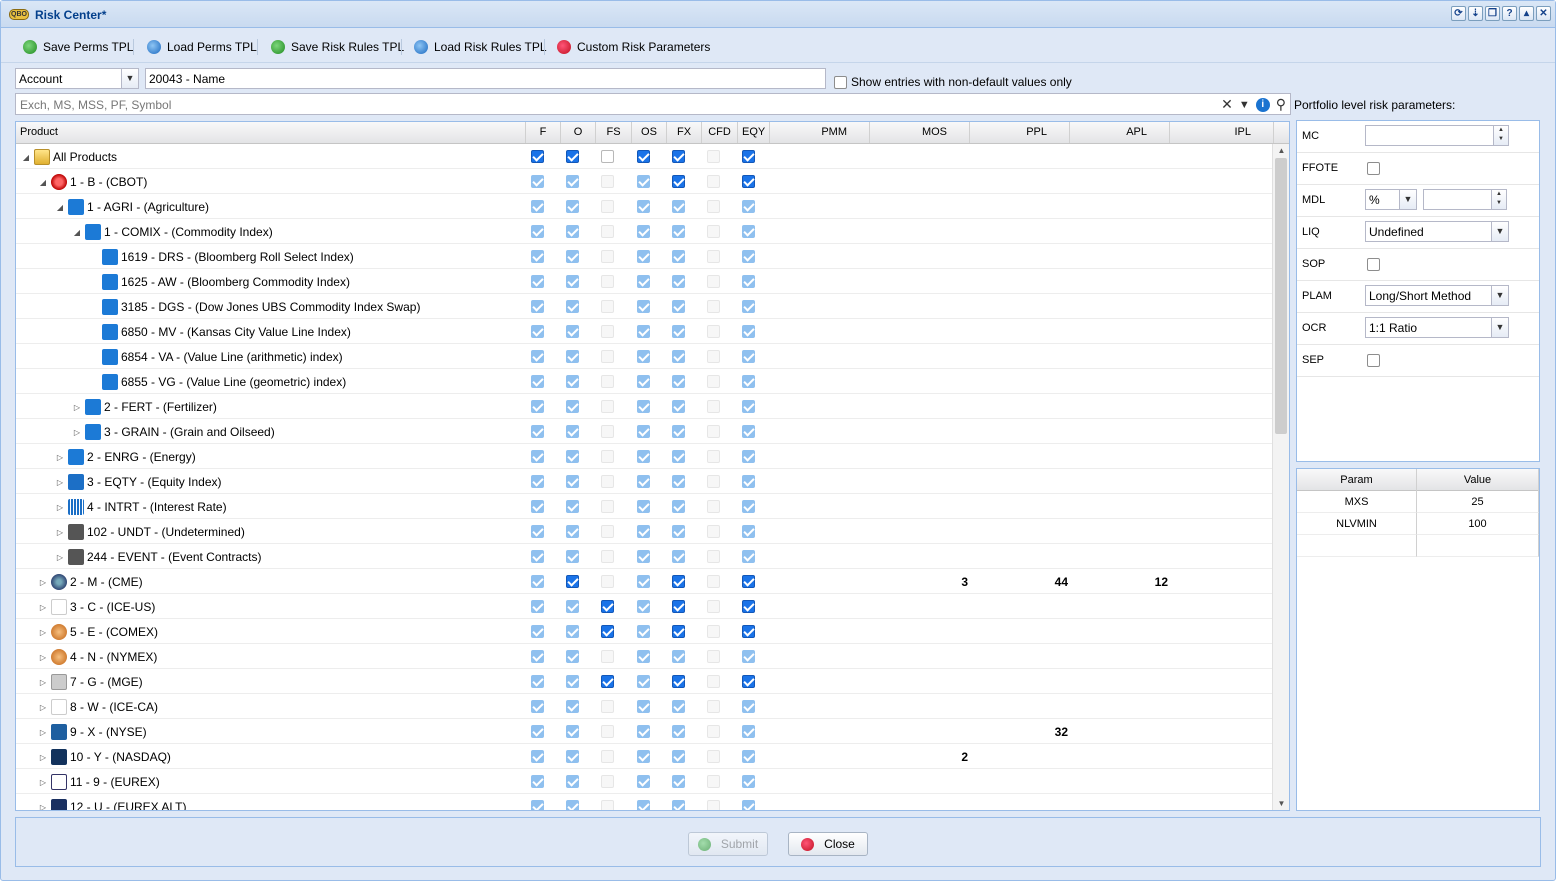 The image size is (1556, 881). What do you see at coordinates (1465, 199) in the screenshot?
I see `mdl-input: ▲ ▼` at bounding box center [1465, 199].